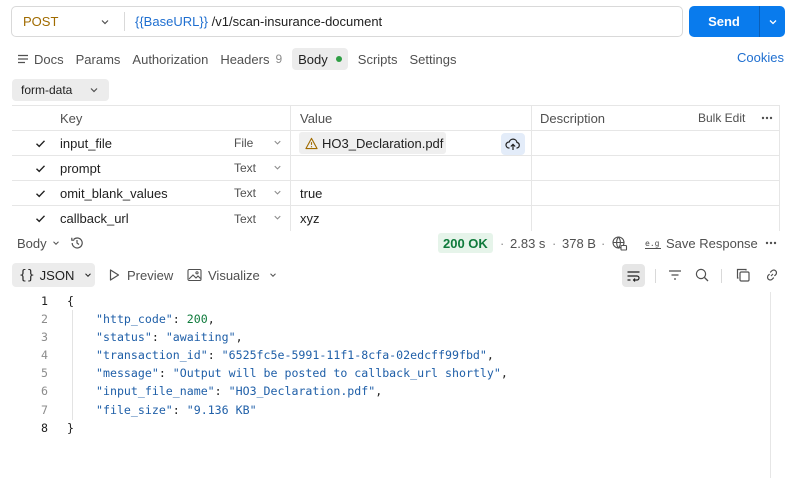  What do you see at coordinates (633, 275) in the screenshot?
I see `wrap-lines-button` at bounding box center [633, 275].